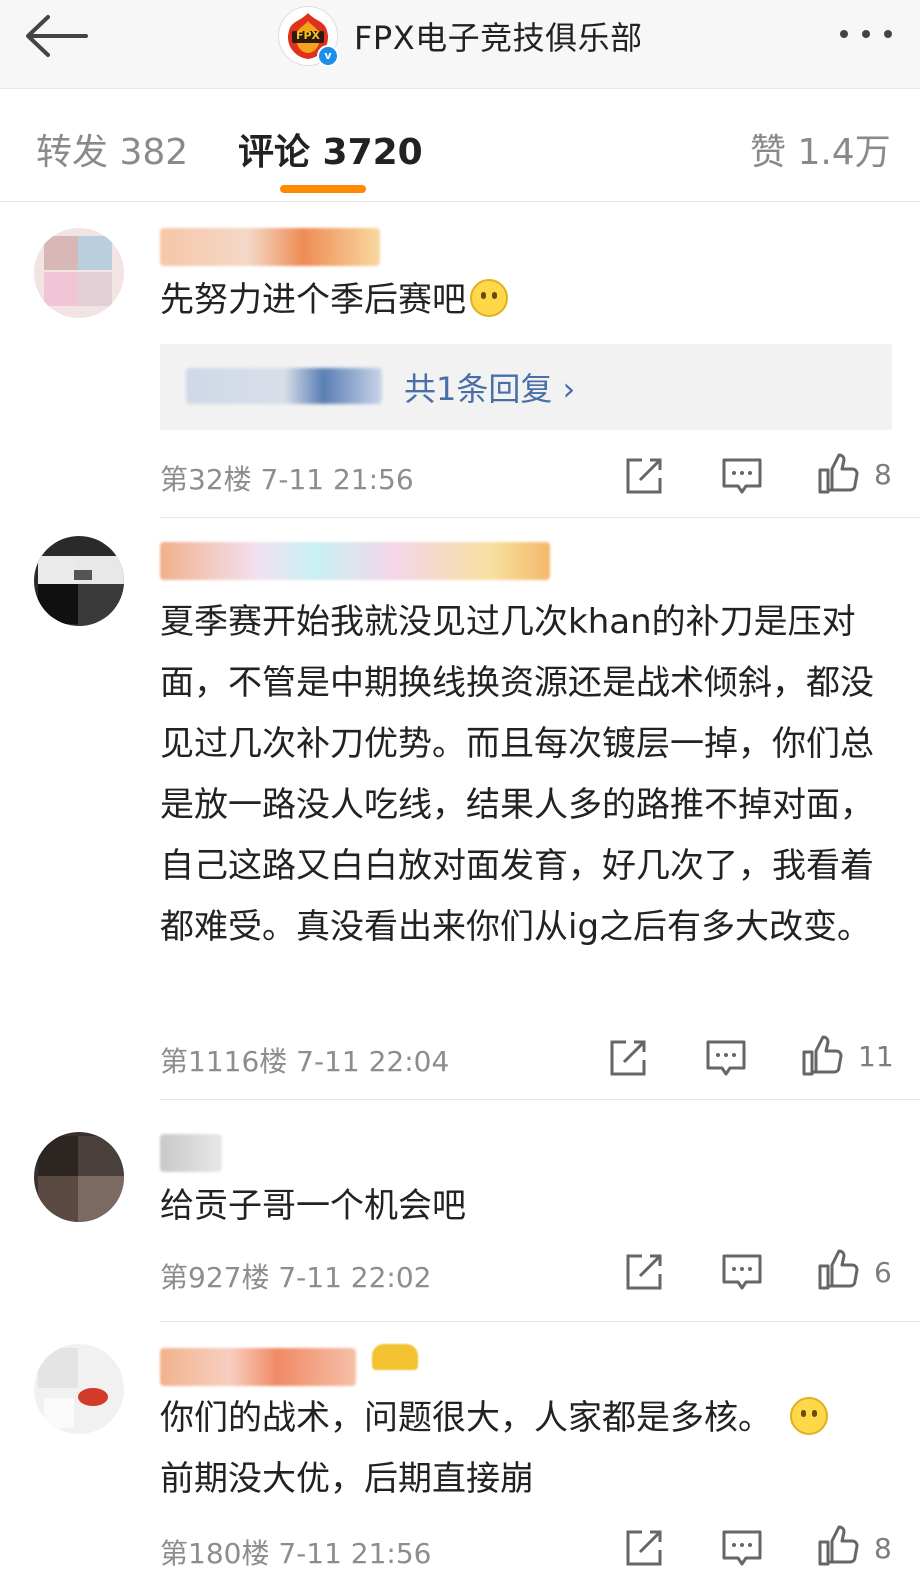 The height and width of the screenshot is (1574, 920). Describe the element at coordinates (284, 386) in the screenshot. I see `reply-username-blurred` at that location.